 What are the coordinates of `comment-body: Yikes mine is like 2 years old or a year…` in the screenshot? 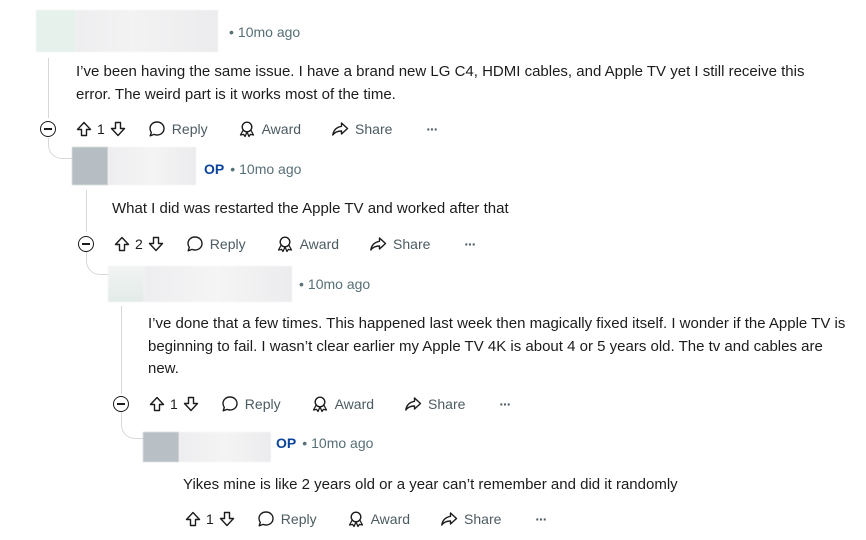 It's located at (430, 484).